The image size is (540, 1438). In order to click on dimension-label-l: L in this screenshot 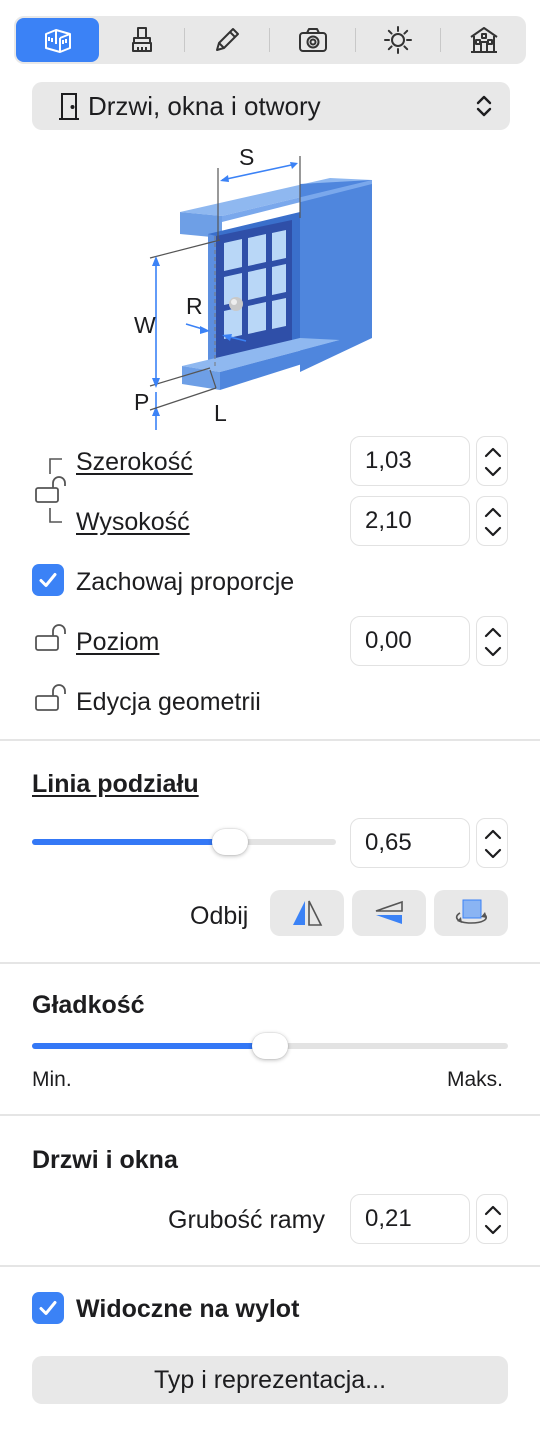, I will do `click(220, 413)`.